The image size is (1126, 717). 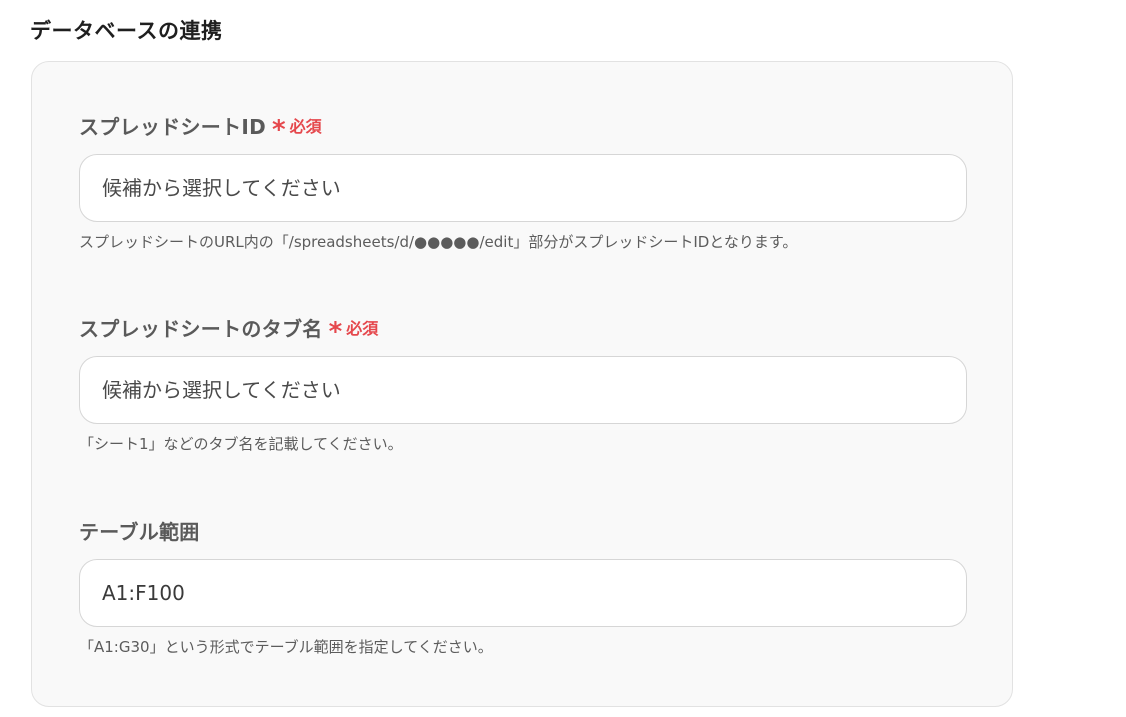 What do you see at coordinates (523, 329) in the screenshot?
I see `field-label-row: スプレッドシートのタブ名 * 必須` at bounding box center [523, 329].